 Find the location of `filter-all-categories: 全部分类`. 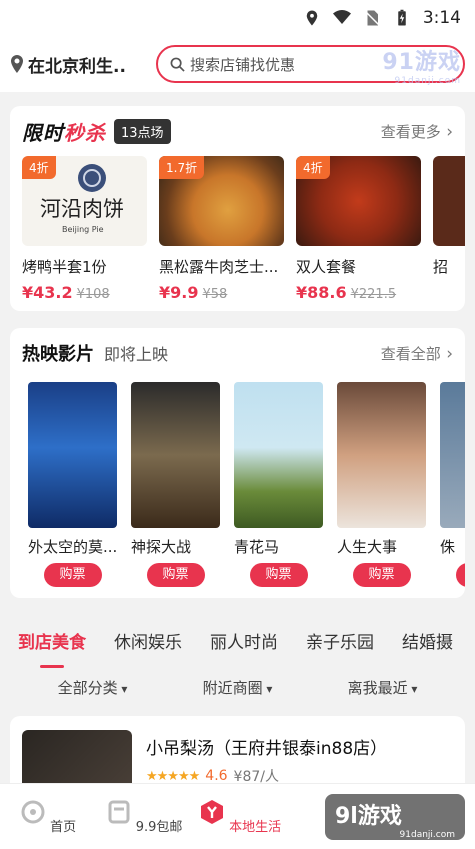

filter-all-categories: 全部分类 is located at coordinates (93, 690).